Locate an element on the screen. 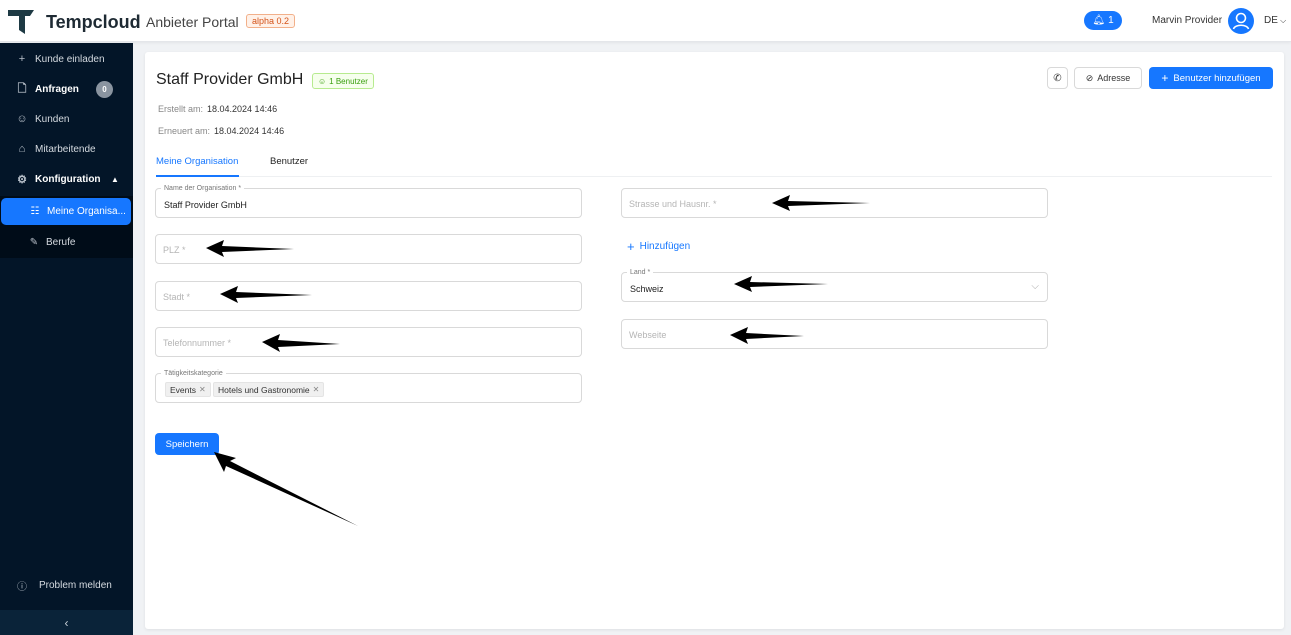  sidebar-item-label: Mitarbeitende is located at coordinates (65, 149).